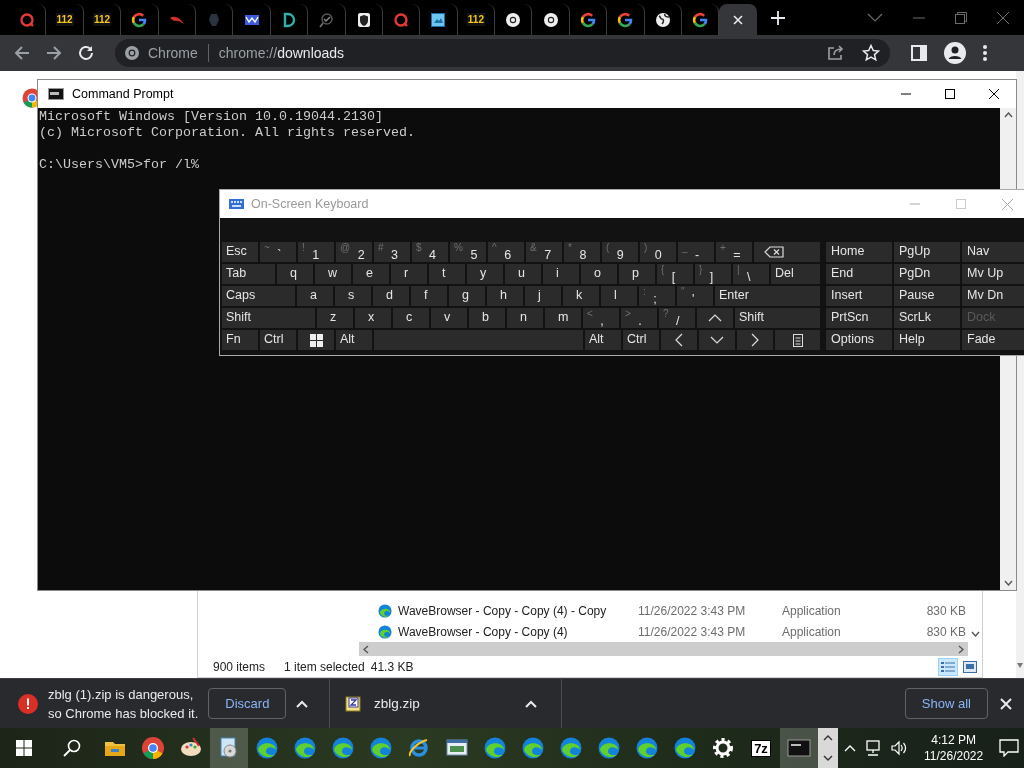  I want to click on key: Mv Dn, so click(993, 296).